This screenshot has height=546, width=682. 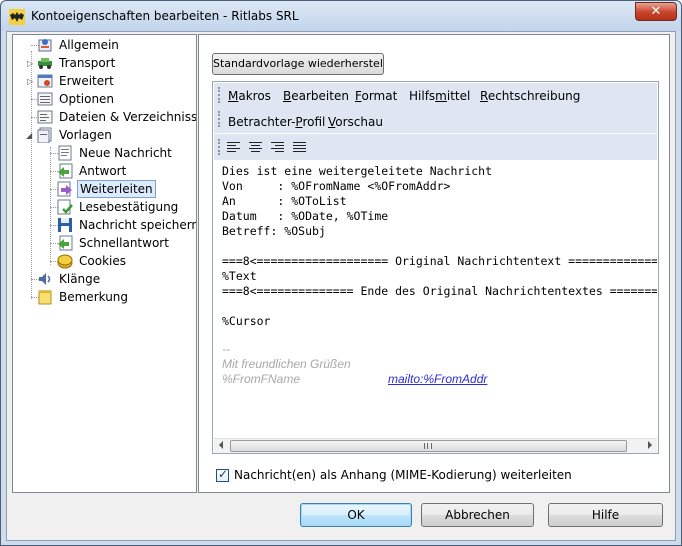 What do you see at coordinates (435, 147) in the screenshot?
I see `format-toolbar` at bounding box center [435, 147].